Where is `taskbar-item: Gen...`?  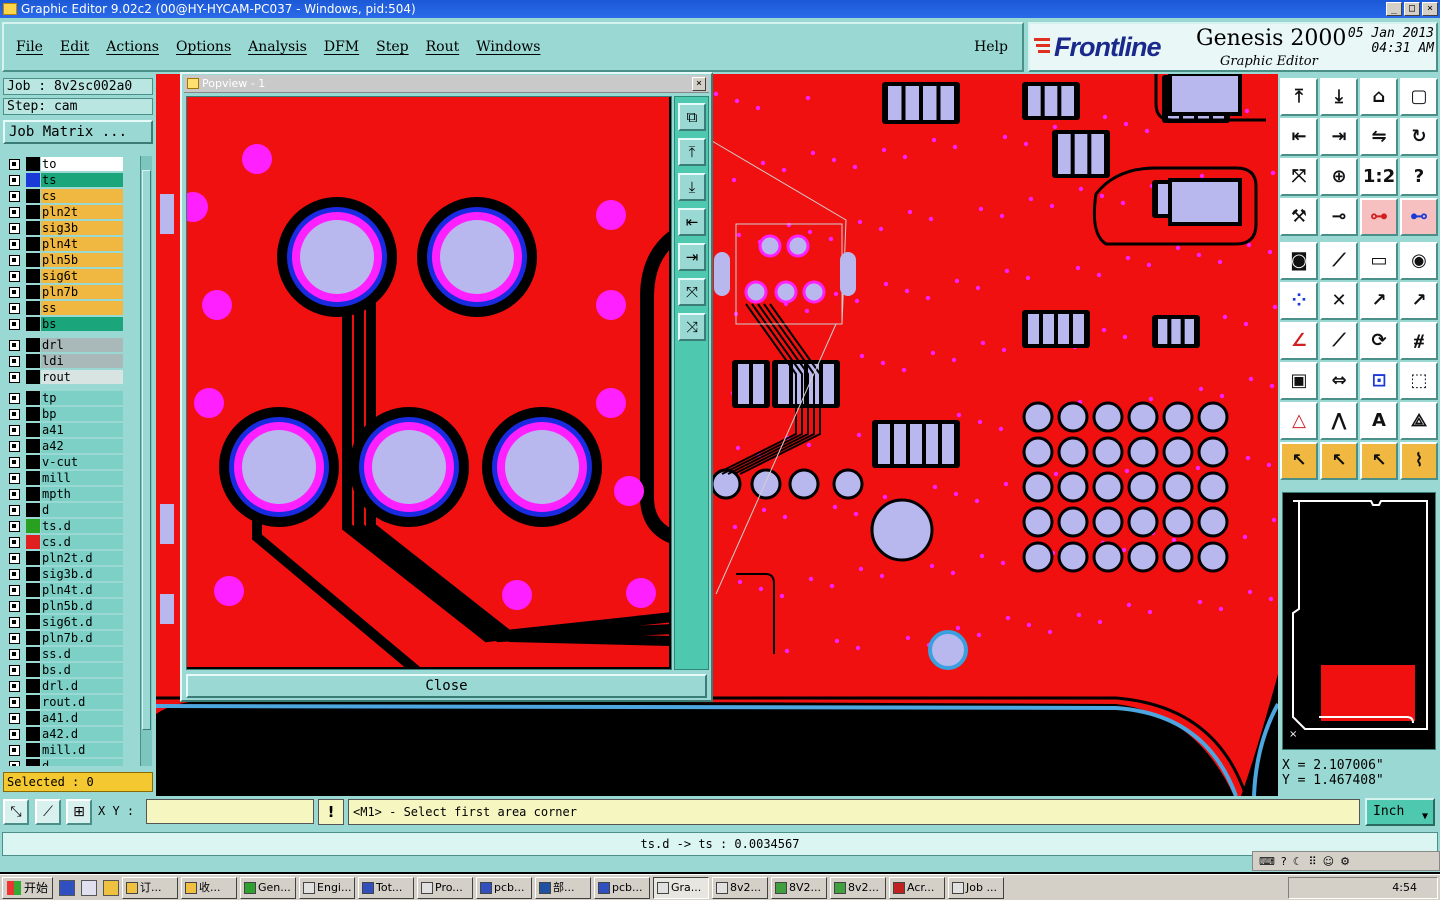
taskbar-item: Gen... is located at coordinates (268, 887).